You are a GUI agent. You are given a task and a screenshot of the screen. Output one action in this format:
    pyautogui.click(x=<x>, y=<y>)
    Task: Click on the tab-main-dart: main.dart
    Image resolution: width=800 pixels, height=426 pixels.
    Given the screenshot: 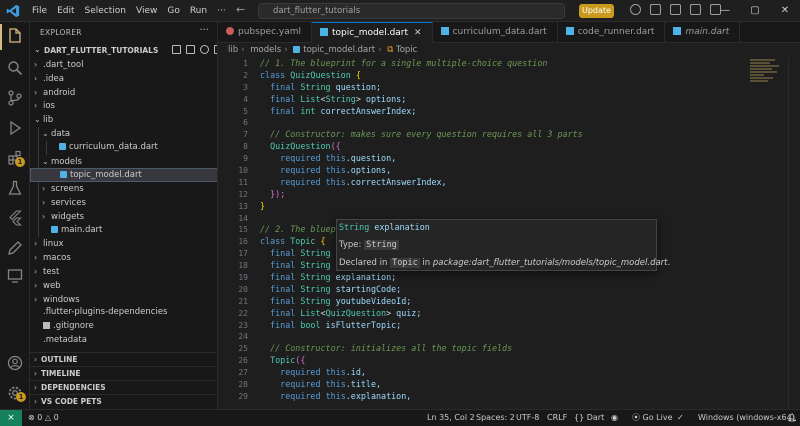 What is the action you would take?
    pyautogui.click(x=703, y=32)
    